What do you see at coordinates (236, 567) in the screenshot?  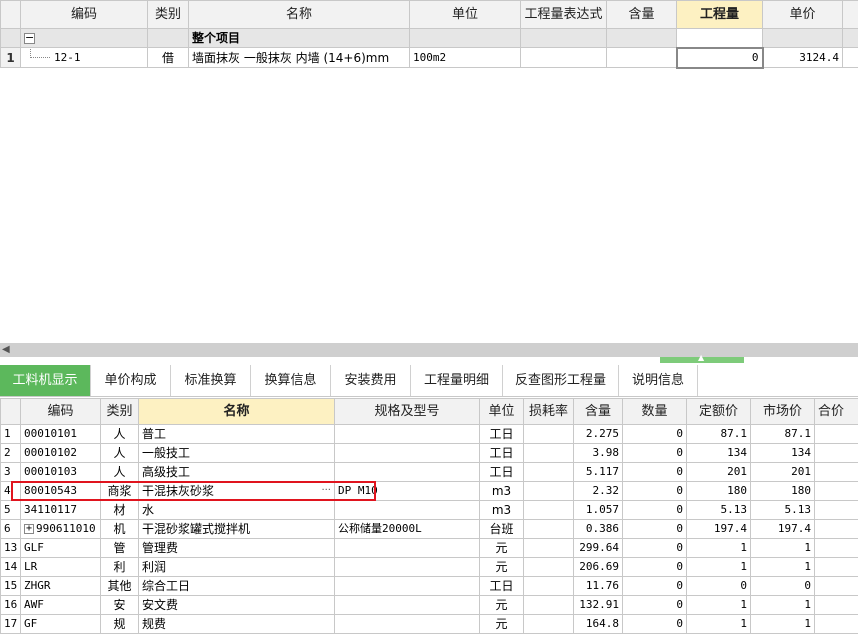 I see `material-name-cell: 利润` at bounding box center [236, 567].